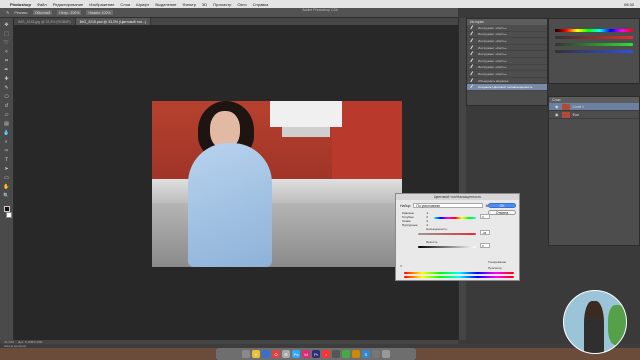 The width and height of the screenshot is (640, 360). Describe the element at coordinates (189, 4) in the screenshot. I see `menu-item-filter: Фильтр` at that location.